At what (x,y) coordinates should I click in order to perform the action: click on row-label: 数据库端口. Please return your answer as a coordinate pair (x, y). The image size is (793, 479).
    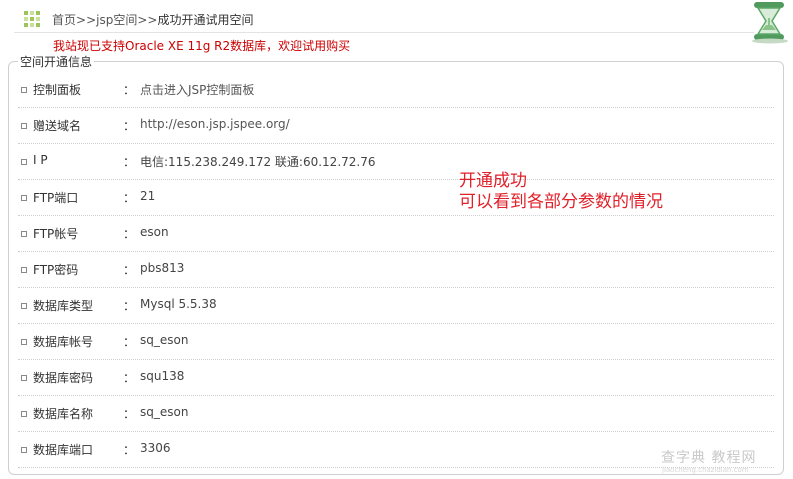
    Looking at the image, I should click on (63, 450).